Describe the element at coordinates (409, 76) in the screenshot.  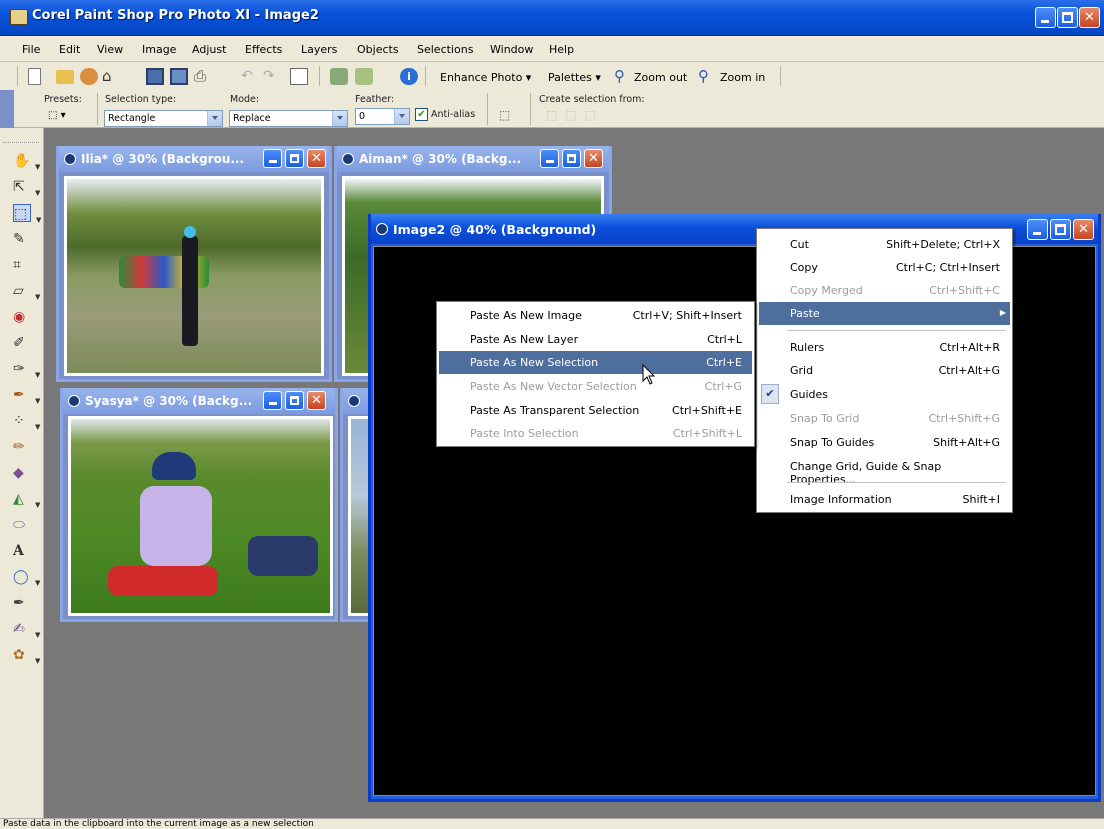
I see `info-icon: i` at that location.